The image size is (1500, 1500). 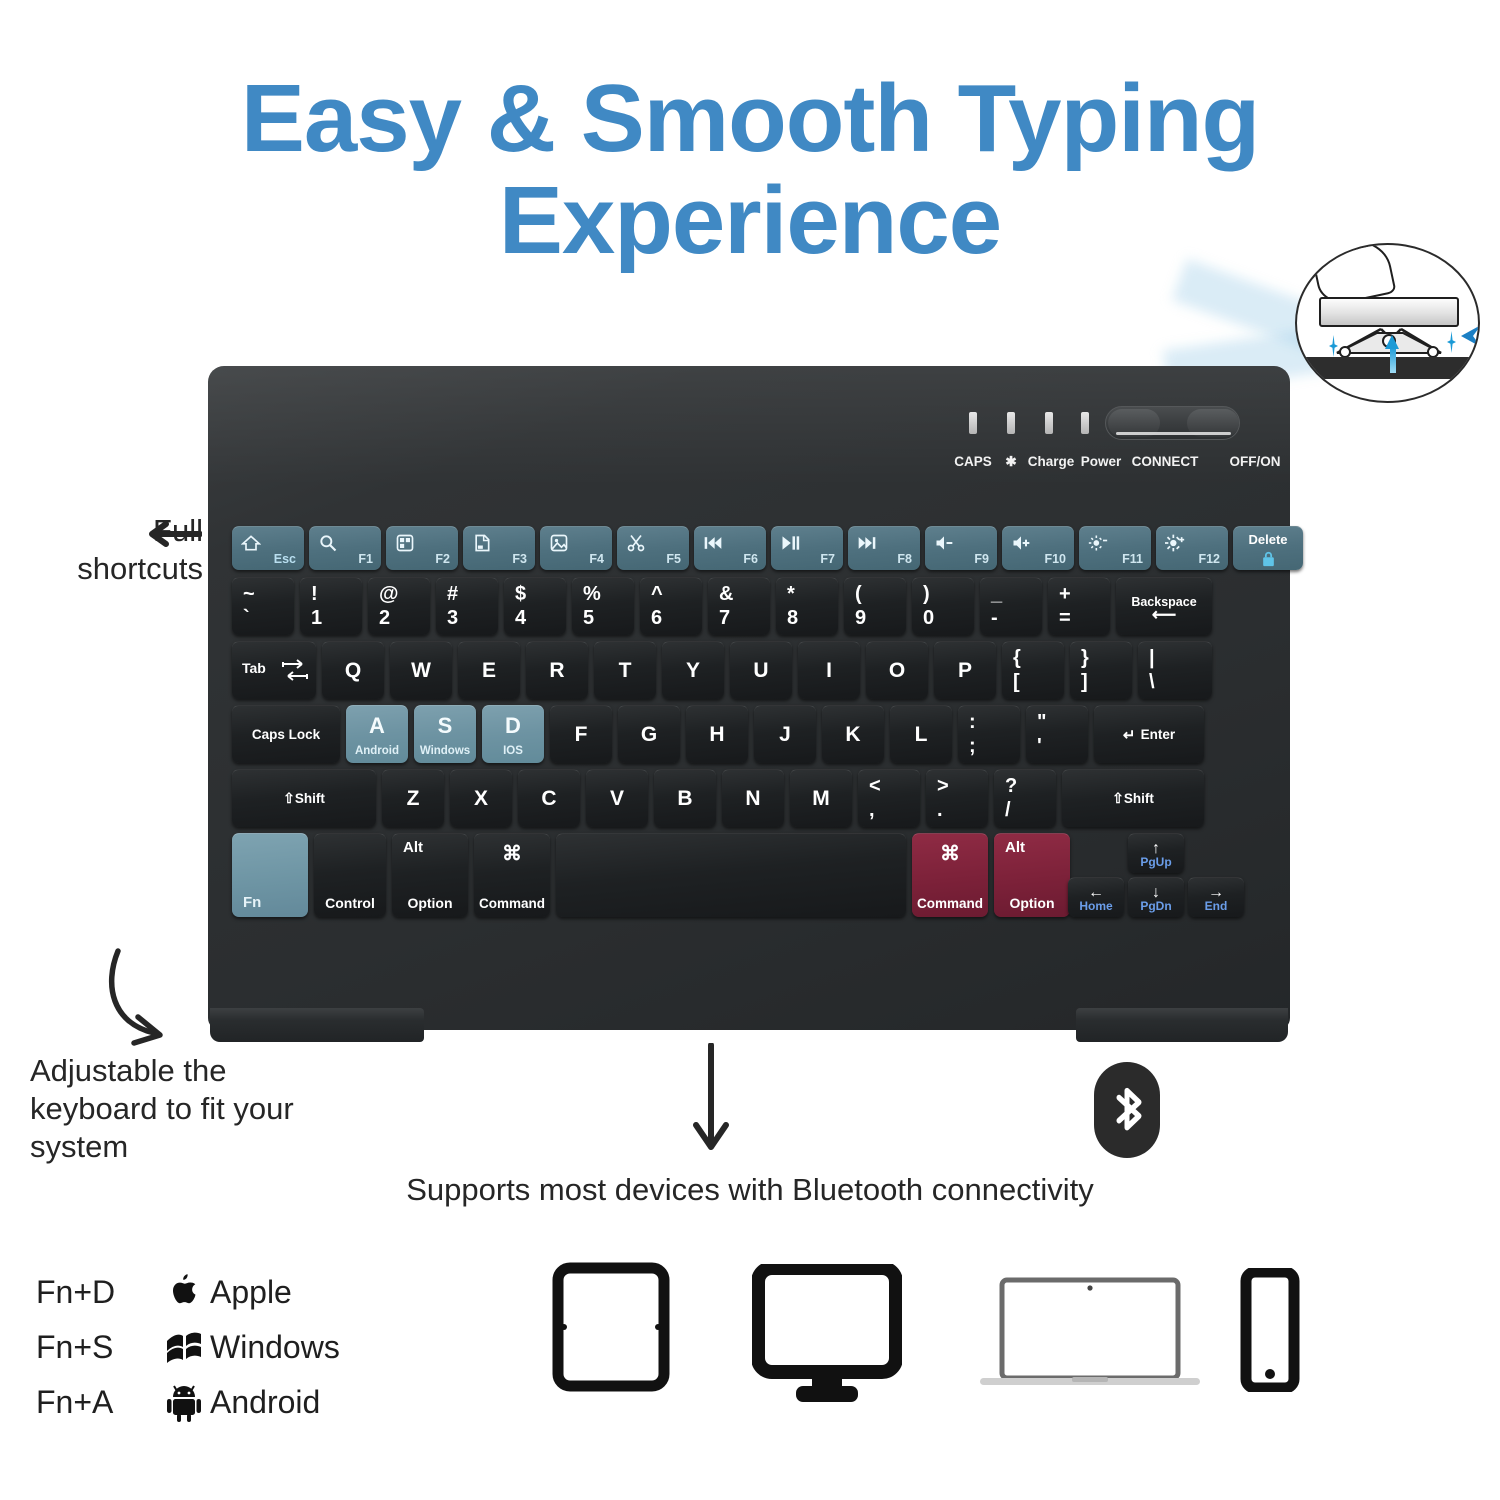 I want to click on legend-combo-apple: Fn+D, so click(x=76, y=1292).